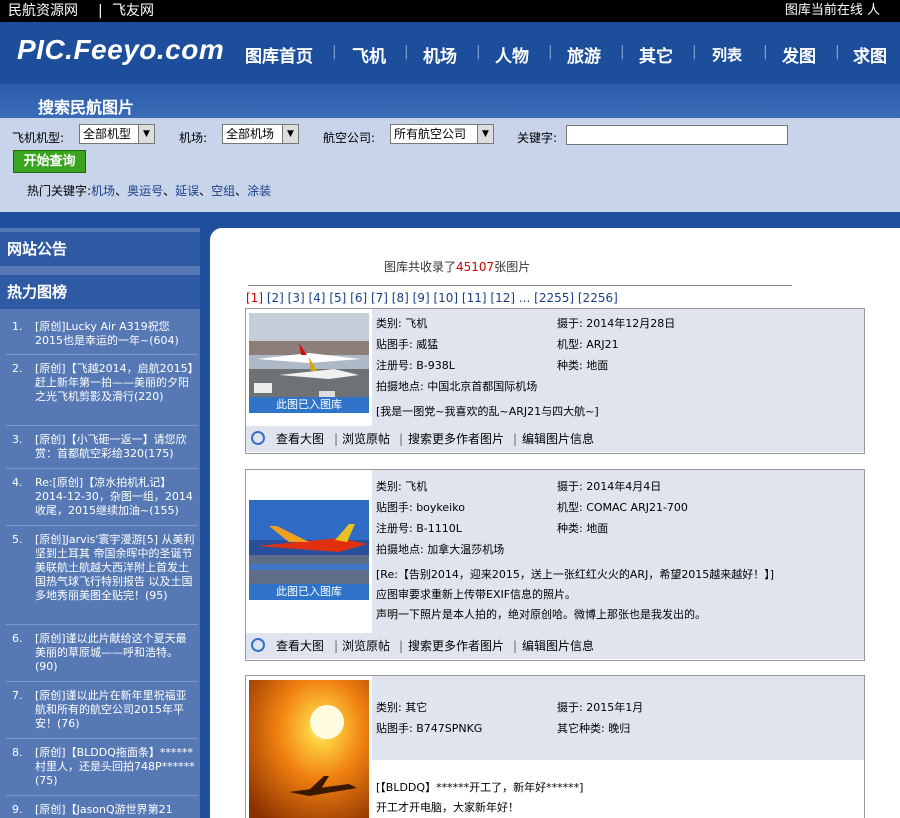 The height and width of the screenshot is (818, 900). I want to click on page-link: [2255], so click(554, 298).